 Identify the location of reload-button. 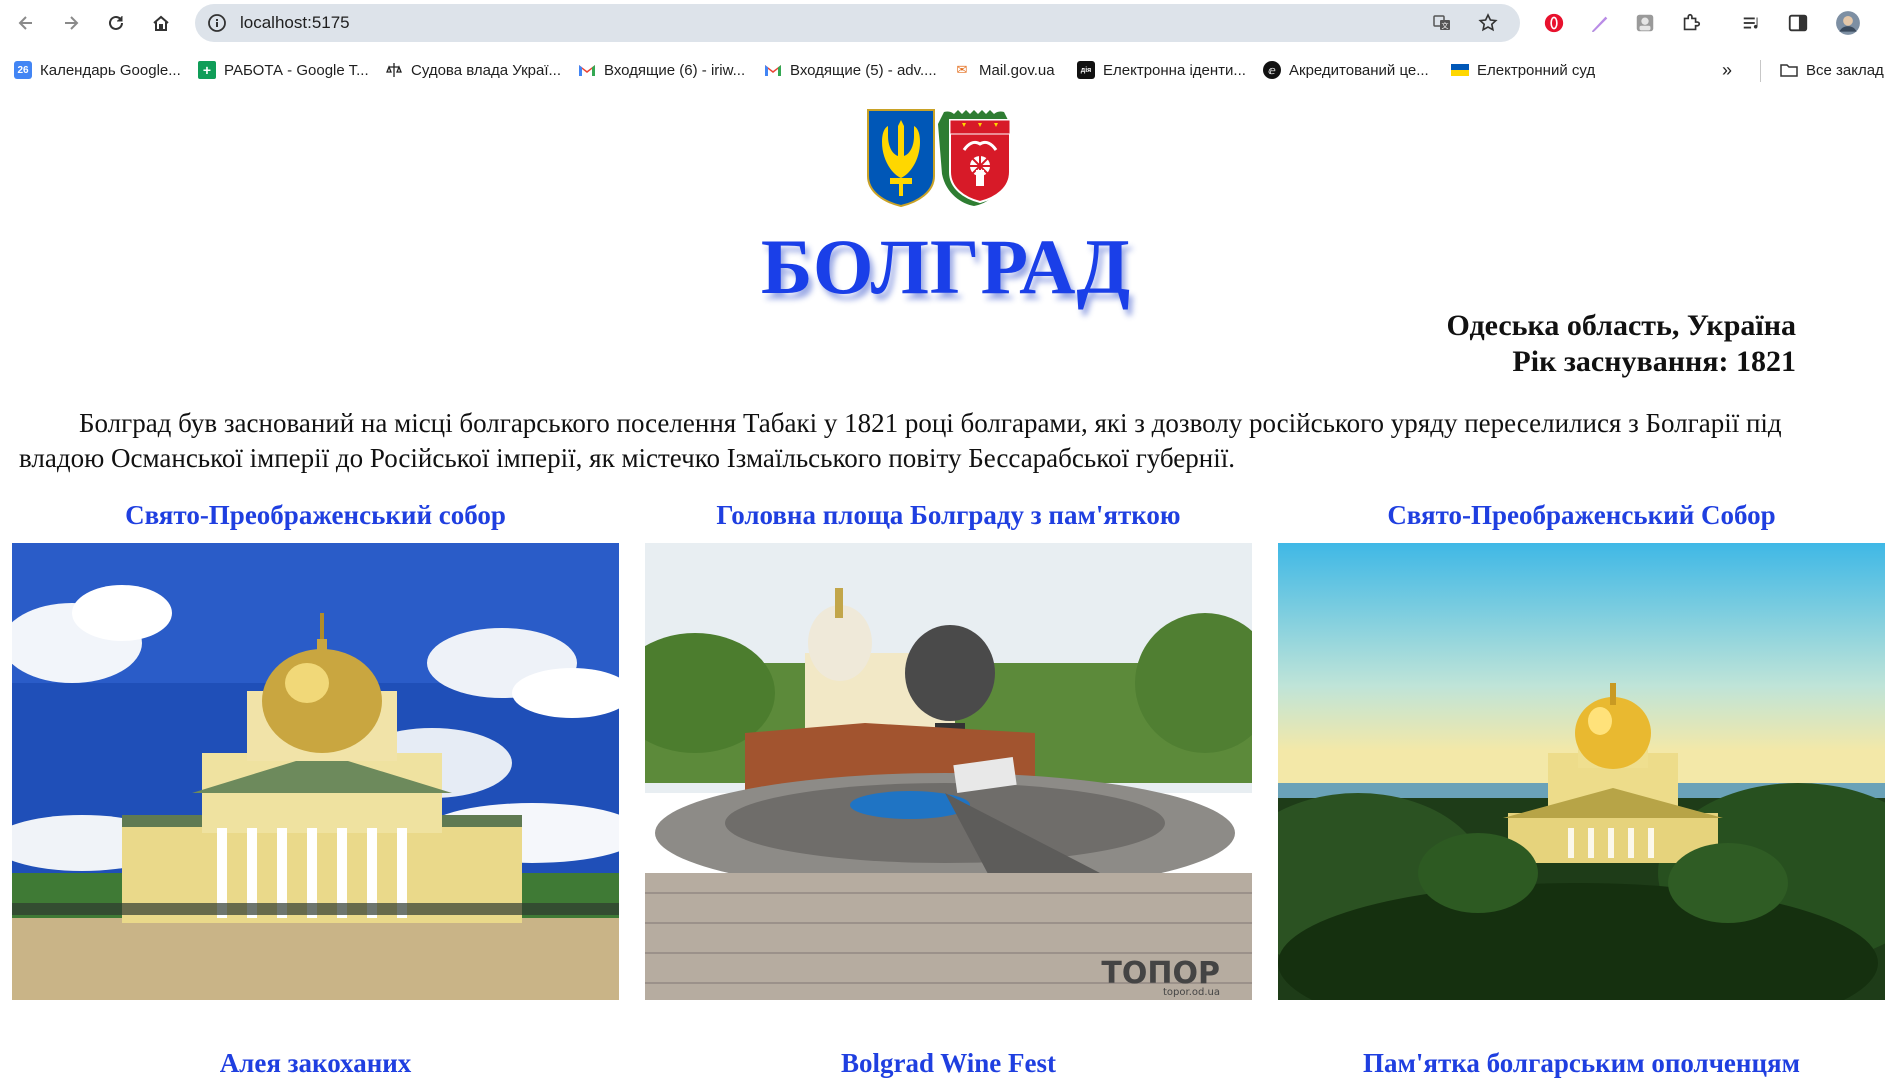
(116, 23).